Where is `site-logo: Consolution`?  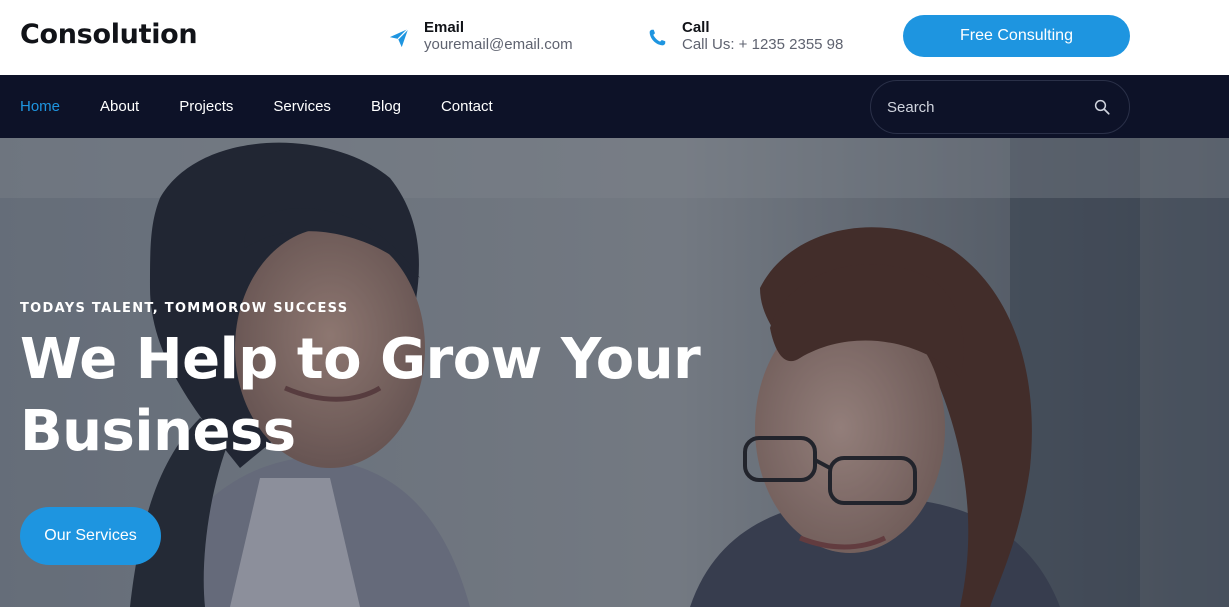 site-logo: Consolution is located at coordinates (109, 35).